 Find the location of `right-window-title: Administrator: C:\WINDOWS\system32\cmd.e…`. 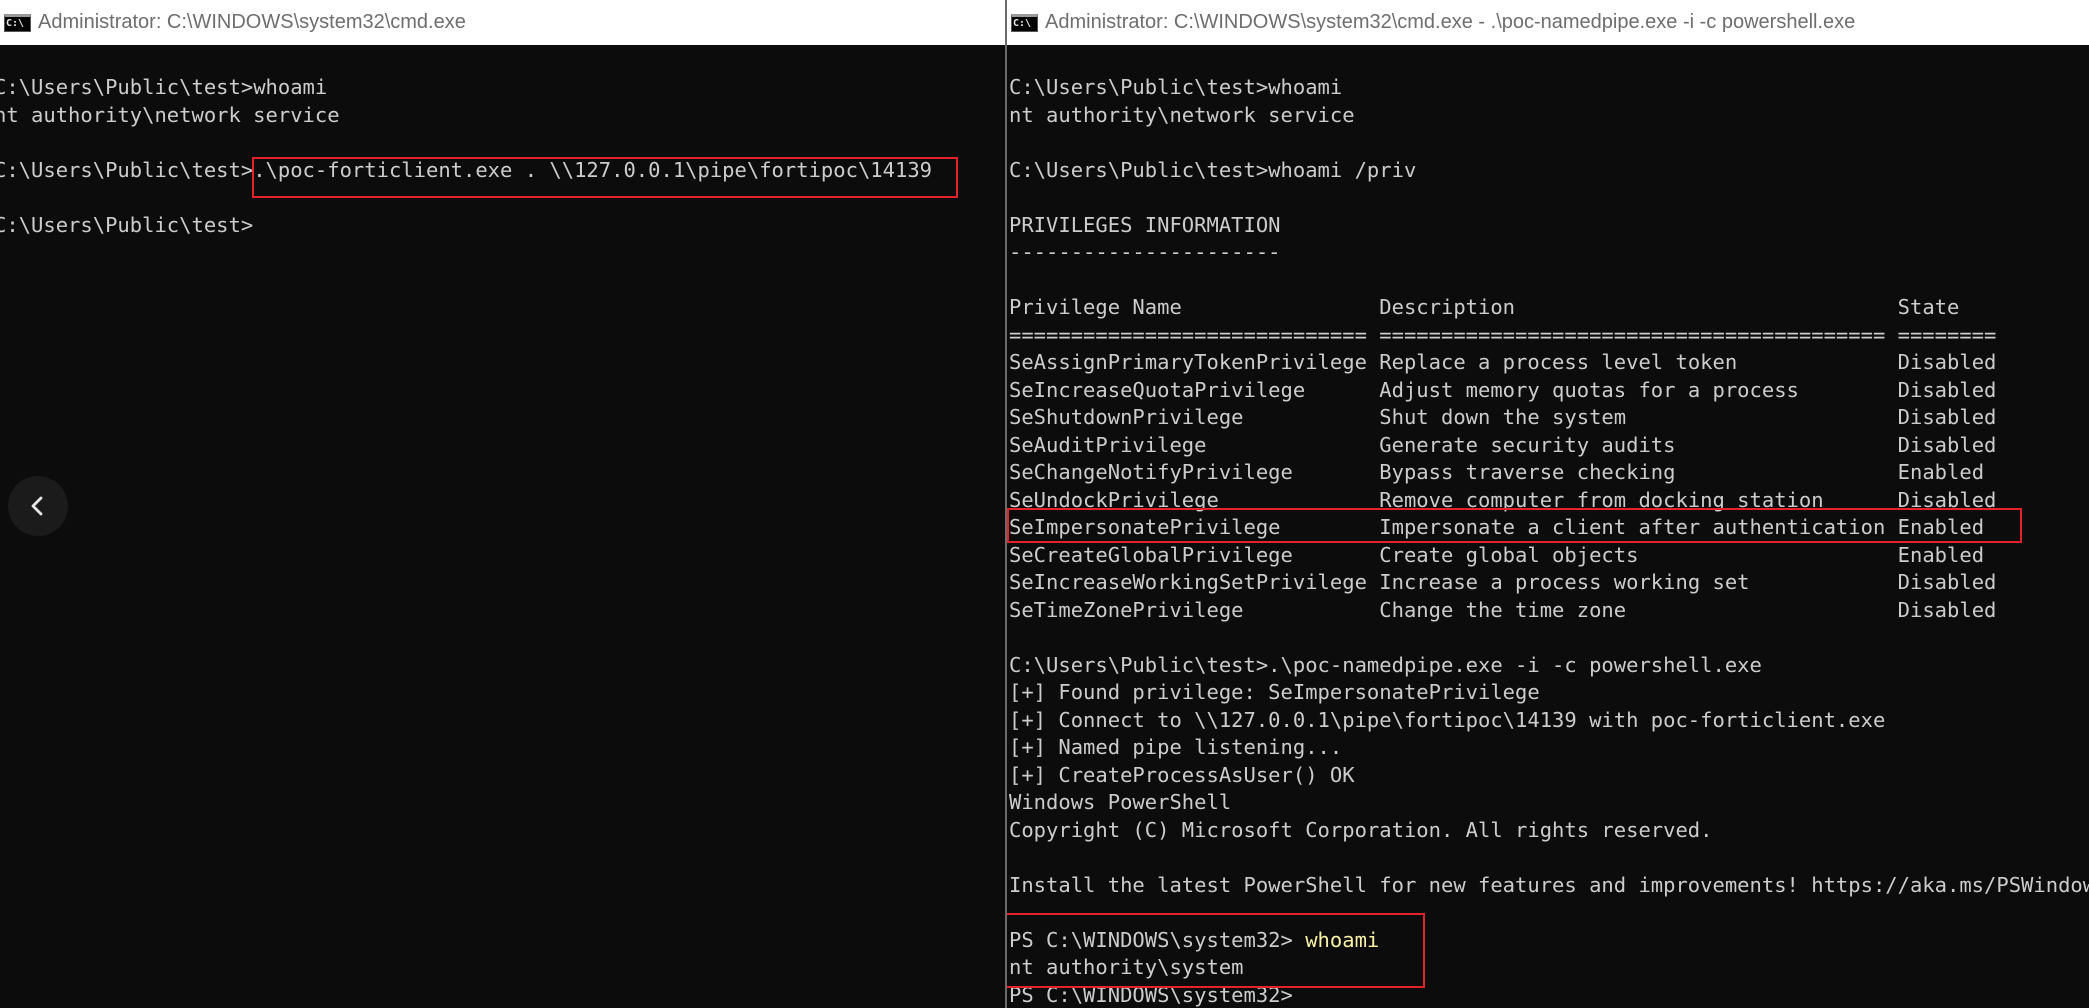

right-window-title: Administrator: C:\WINDOWS\system32\cmd.e… is located at coordinates (1450, 22).